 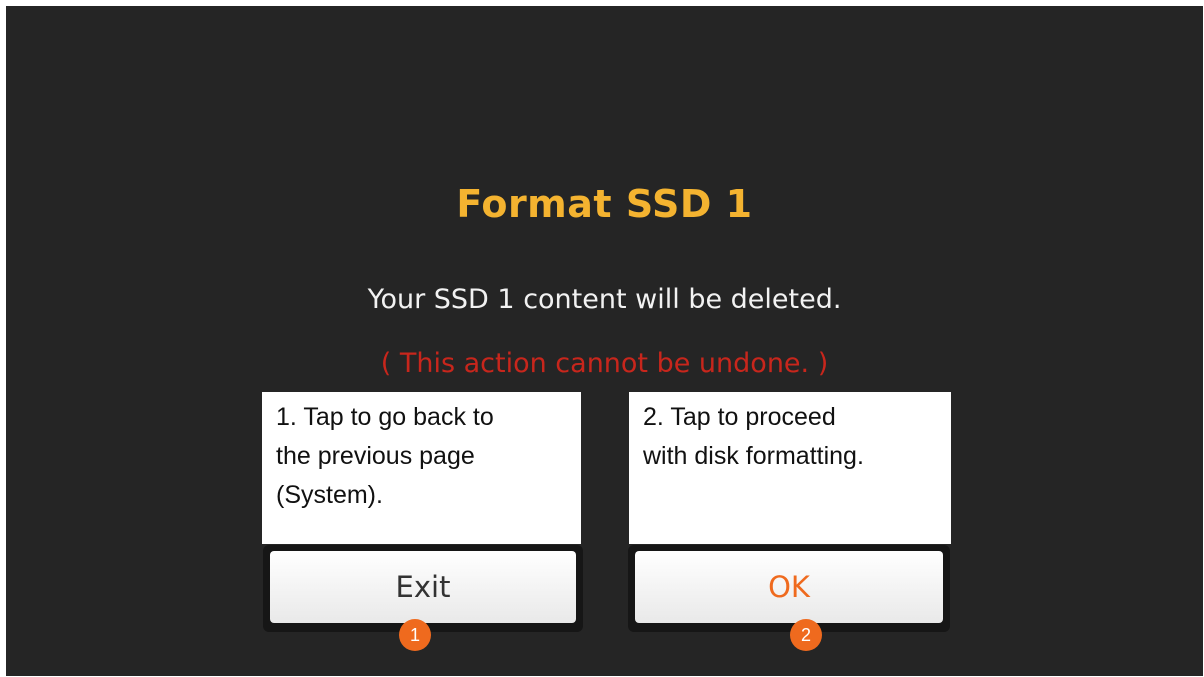 What do you see at coordinates (604, 363) in the screenshot?
I see `dialog-warning: ( This action cannot be undone. )` at bounding box center [604, 363].